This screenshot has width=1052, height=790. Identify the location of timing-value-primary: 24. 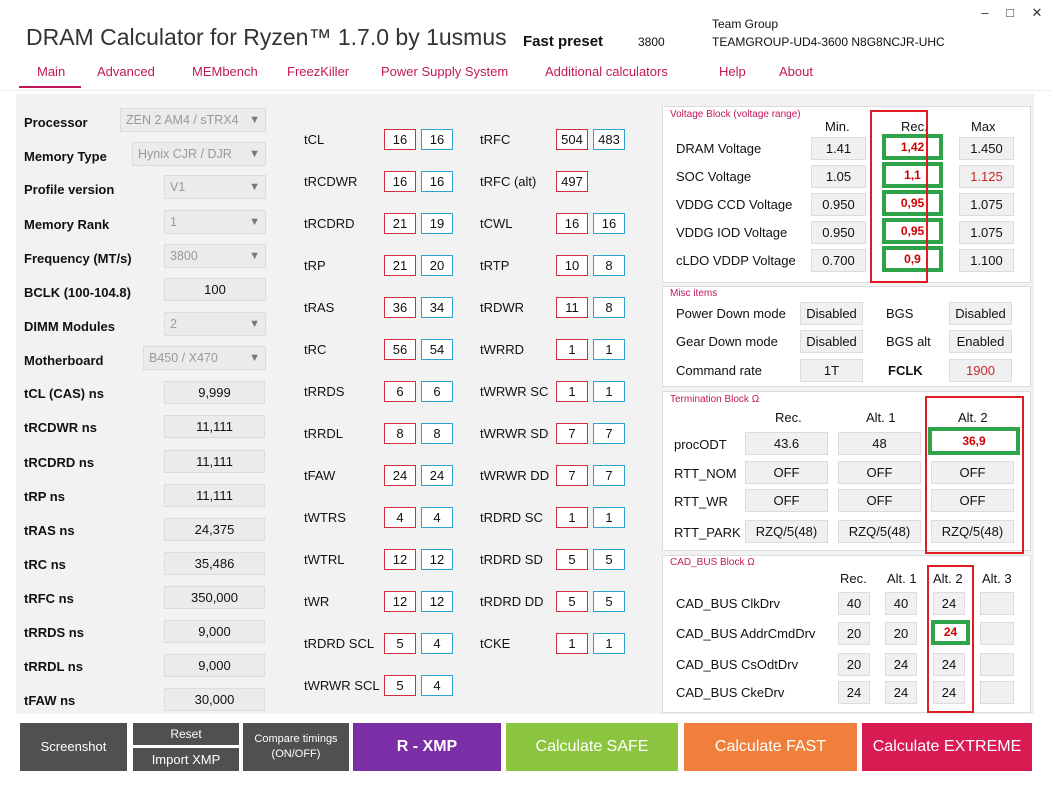
(400, 475).